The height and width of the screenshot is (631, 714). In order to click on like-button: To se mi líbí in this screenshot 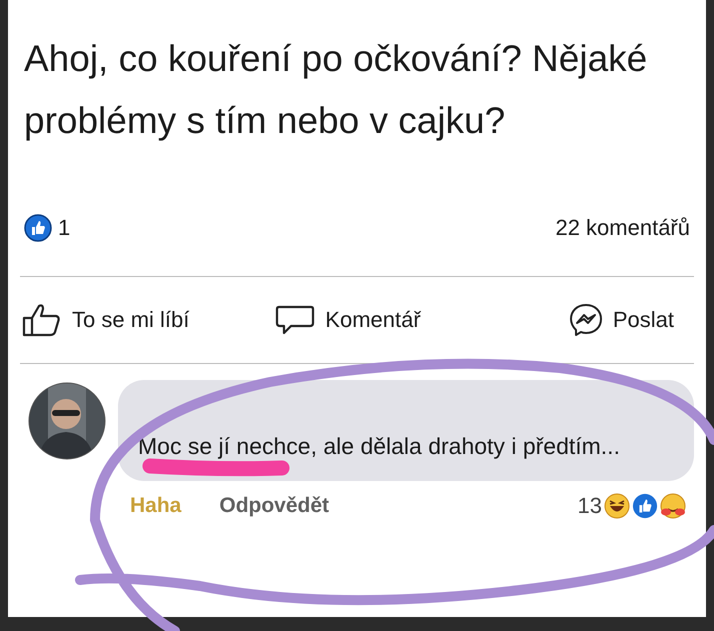, I will do `click(131, 320)`.